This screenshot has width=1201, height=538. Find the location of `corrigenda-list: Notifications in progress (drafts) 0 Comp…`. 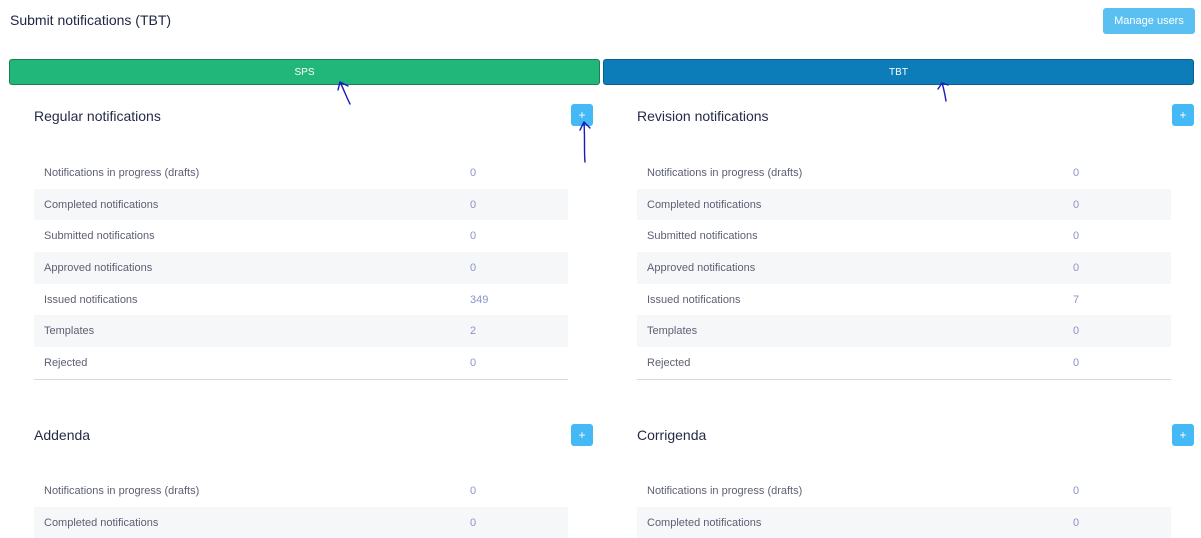

corrigenda-list: Notifications in progress (drafts) 0 Comp… is located at coordinates (904, 506).